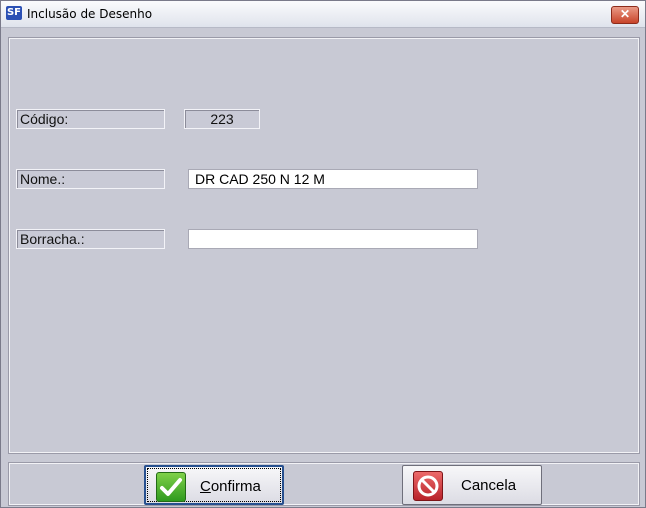 This screenshot has width=646, height=508. What do you see at coordinates (333, 179) in the screenshot?
I see `nome-input` at bounding box center [333, 179].